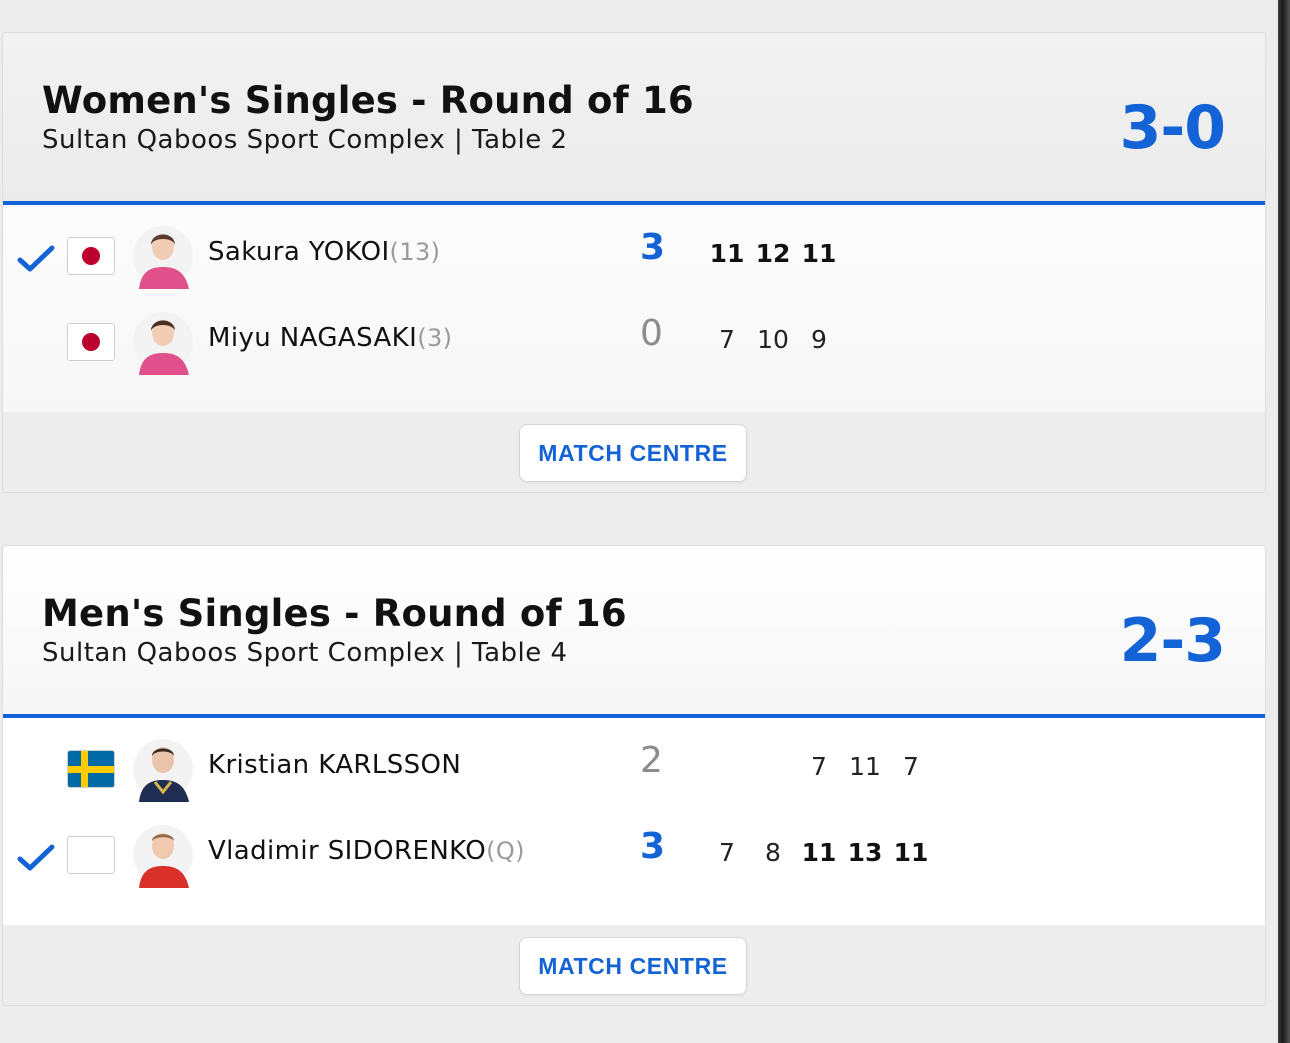  I want to click on game-score: 10, so click(773, 339).